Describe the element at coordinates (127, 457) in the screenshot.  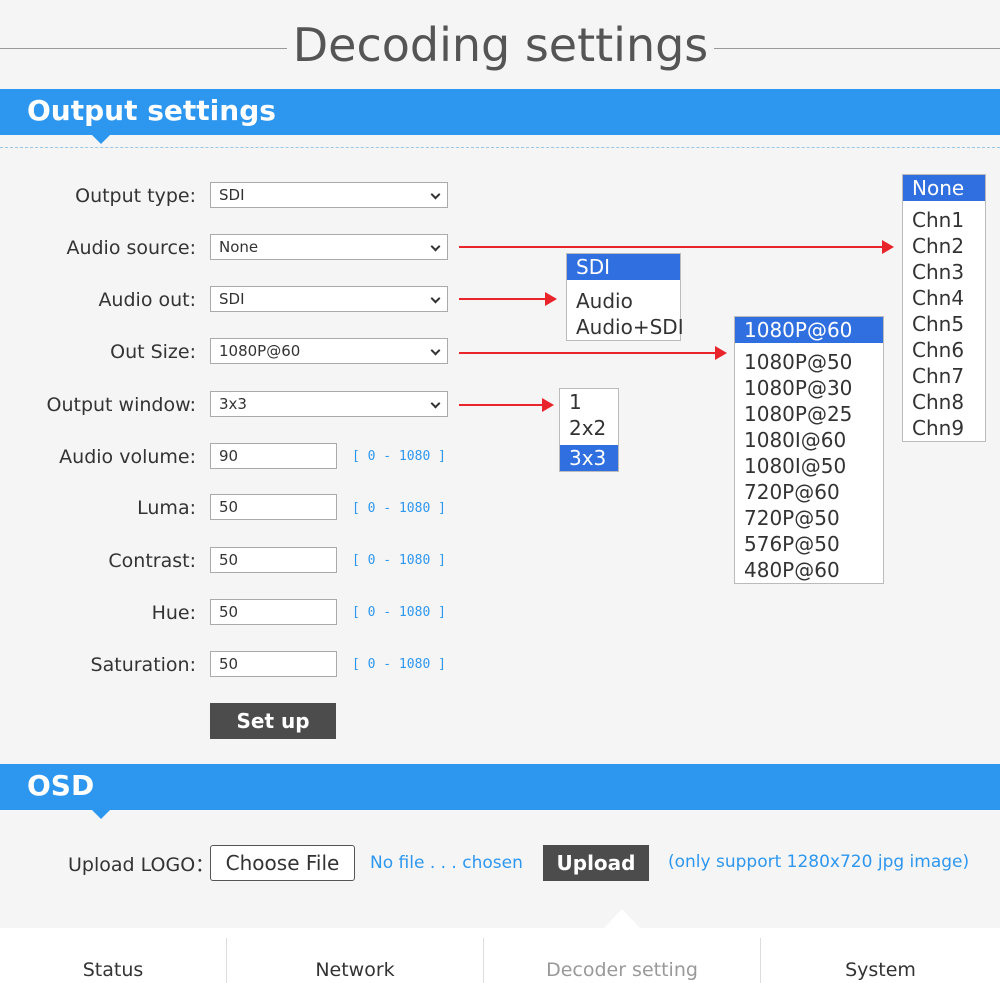
I see `audio-volume-label: Audio volume:` at that location.